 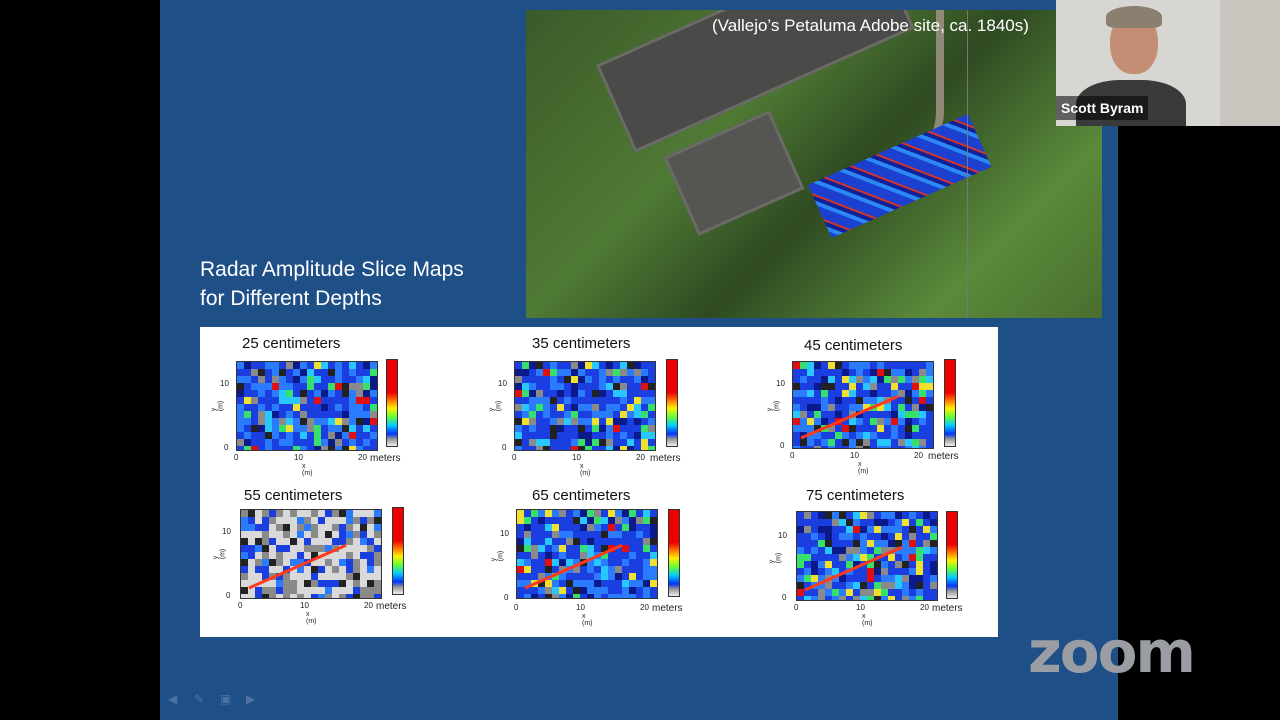 What do you see at coordinates (291, 298) in the screenshot?
I see `slide-title-line2: for Different Depths` at bounding box center [291, 298].